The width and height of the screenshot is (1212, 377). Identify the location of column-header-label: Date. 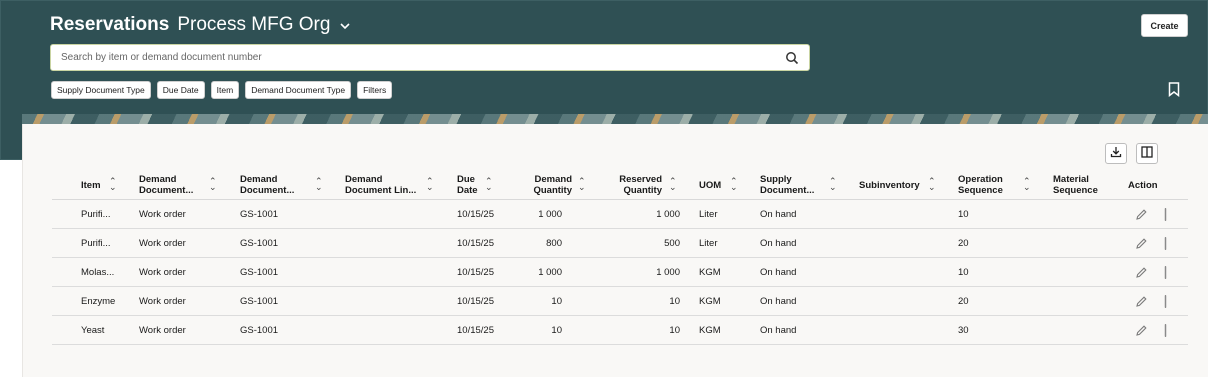
(467, 190).